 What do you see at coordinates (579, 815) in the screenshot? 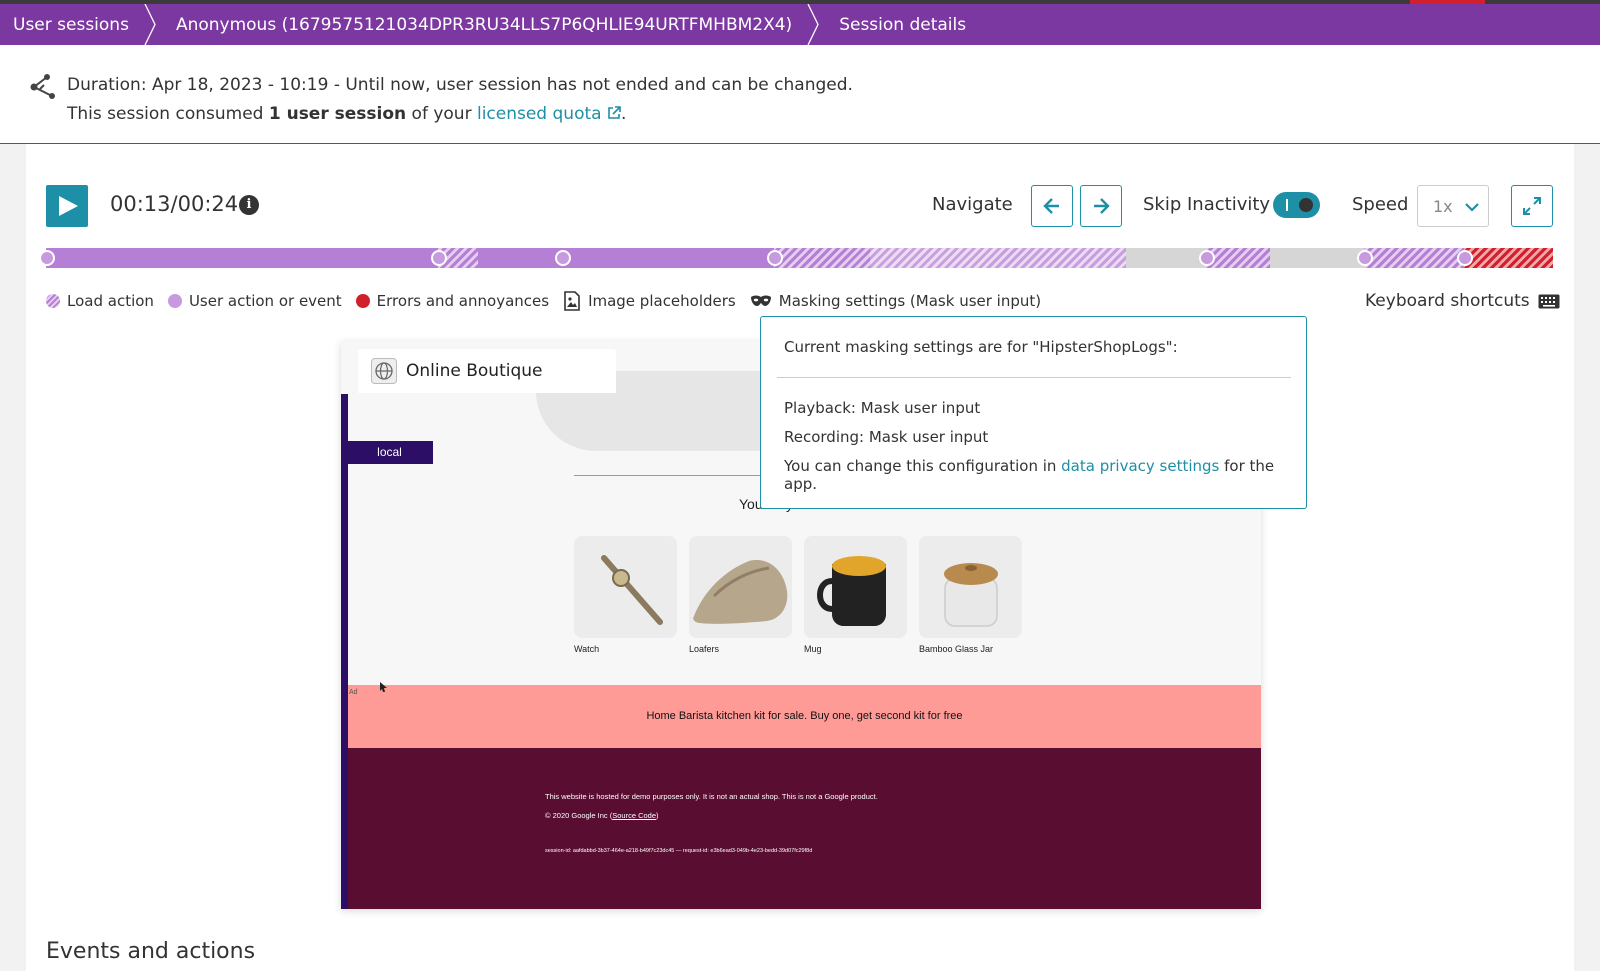
I see `footer-copyright-prefix: © 2020 Google Inc (` at bounding box center [579, 815].